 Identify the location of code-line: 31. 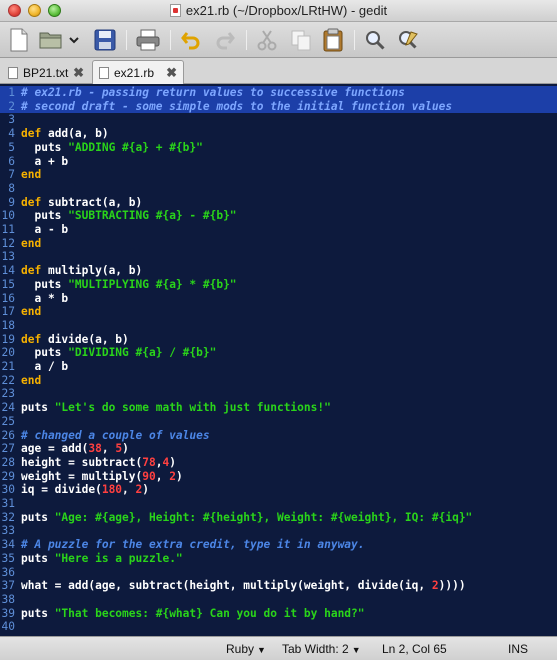
(278, 504).